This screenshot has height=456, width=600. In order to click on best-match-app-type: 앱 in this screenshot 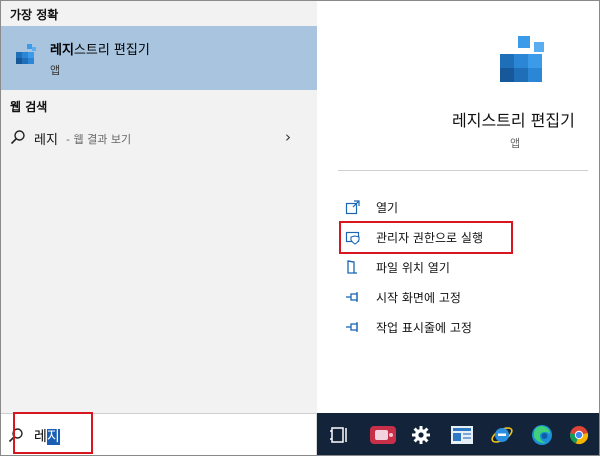, I will do `click(55, 70)`.